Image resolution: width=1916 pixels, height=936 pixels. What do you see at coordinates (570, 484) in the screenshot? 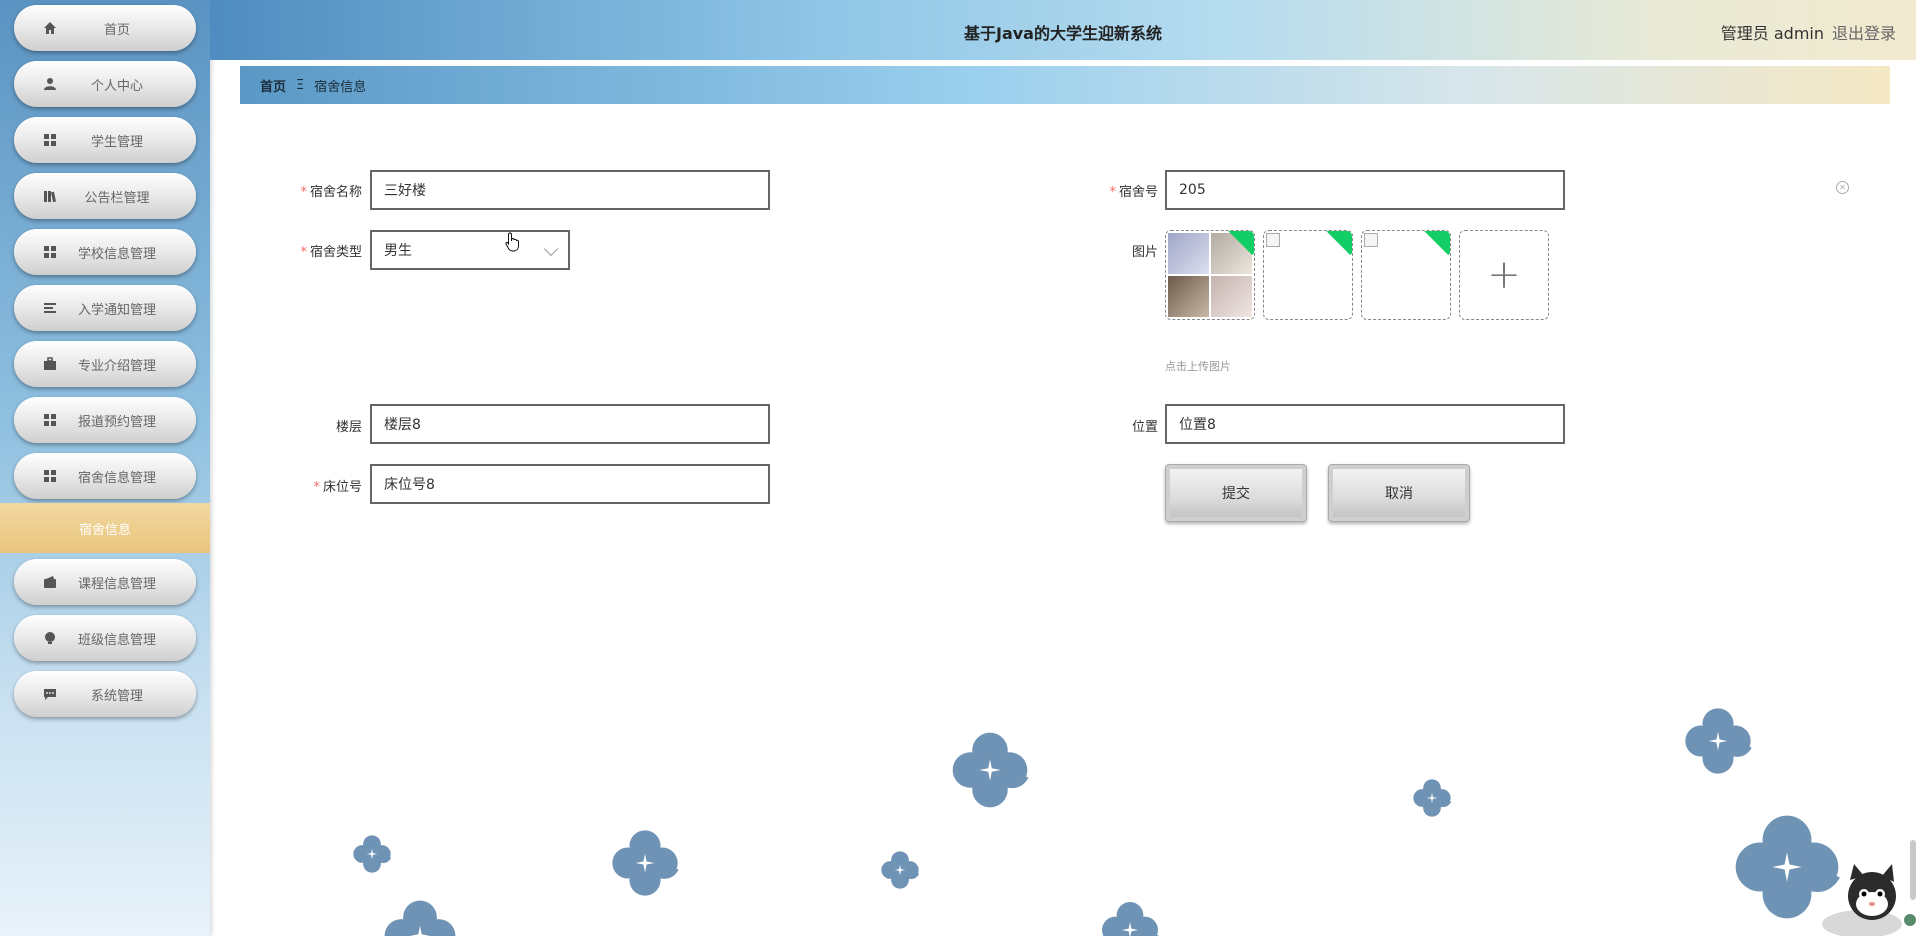
I see `bed-no-input: 床位号8` at bounding box center [570, 484].